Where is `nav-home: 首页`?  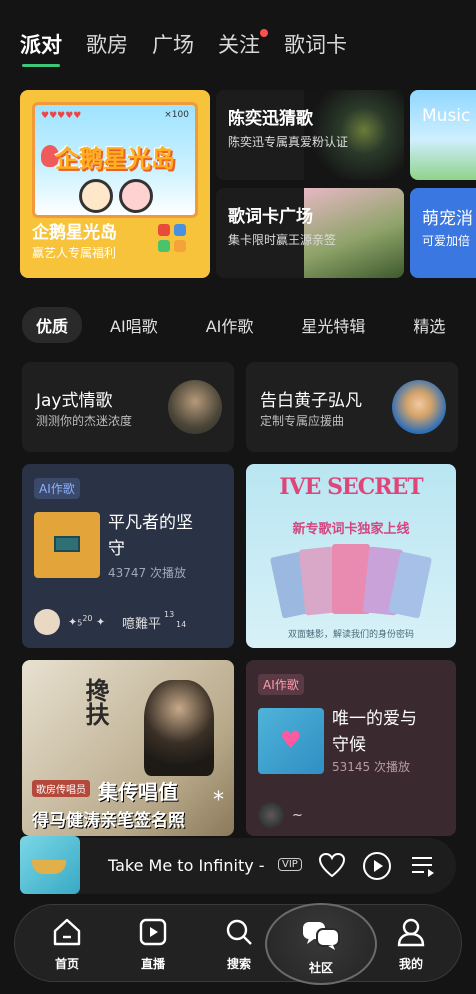 nav-home: 首页 is located at coordinates (67, 944).